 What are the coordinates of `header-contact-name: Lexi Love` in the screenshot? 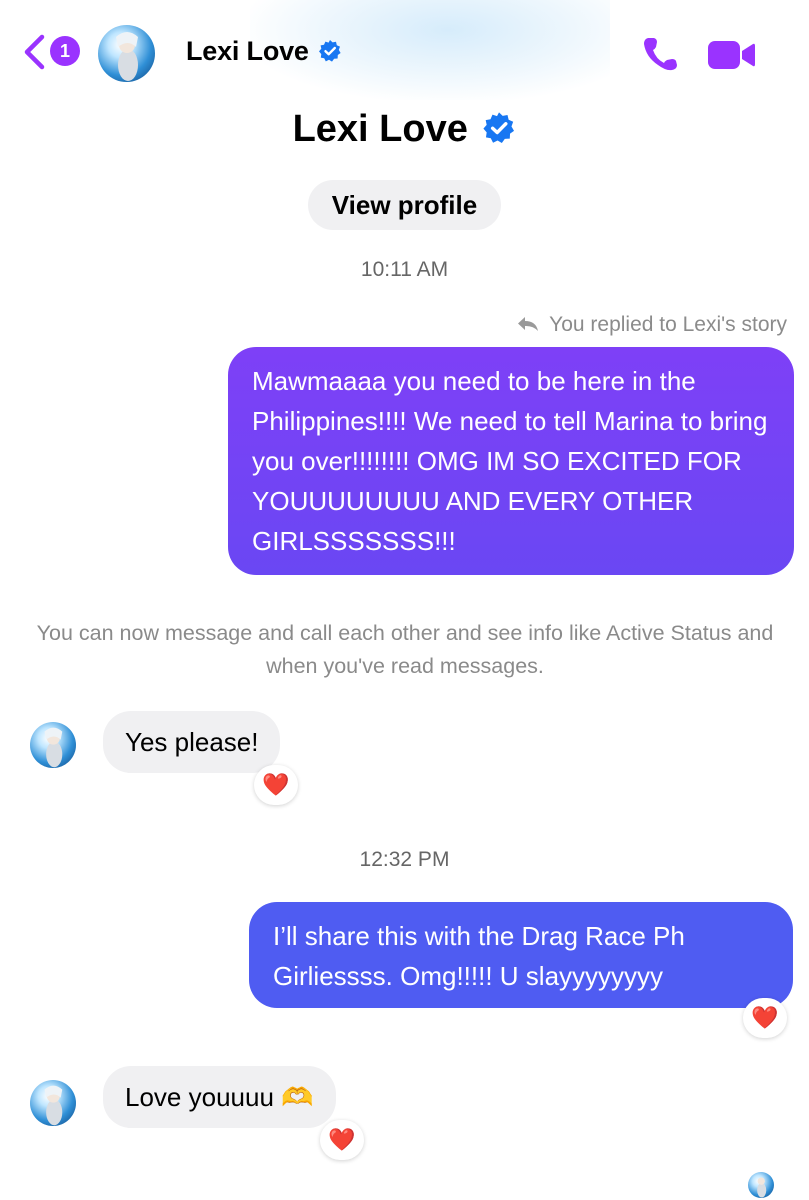 It's located at (264, 51).